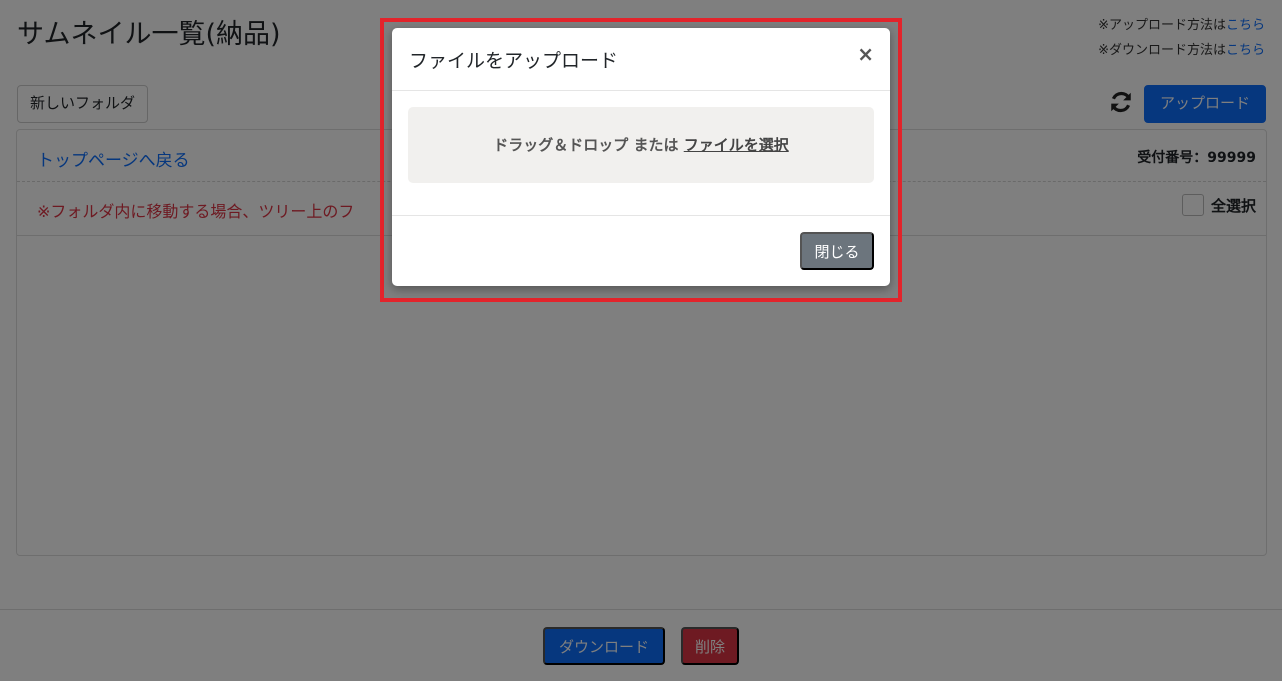 The width and height of the screenshot is (1282, 681). What do you see at coordinates (837, 251) in the screenshot?
I see `close-button: 閉じる` at bounding box center [837, 251].